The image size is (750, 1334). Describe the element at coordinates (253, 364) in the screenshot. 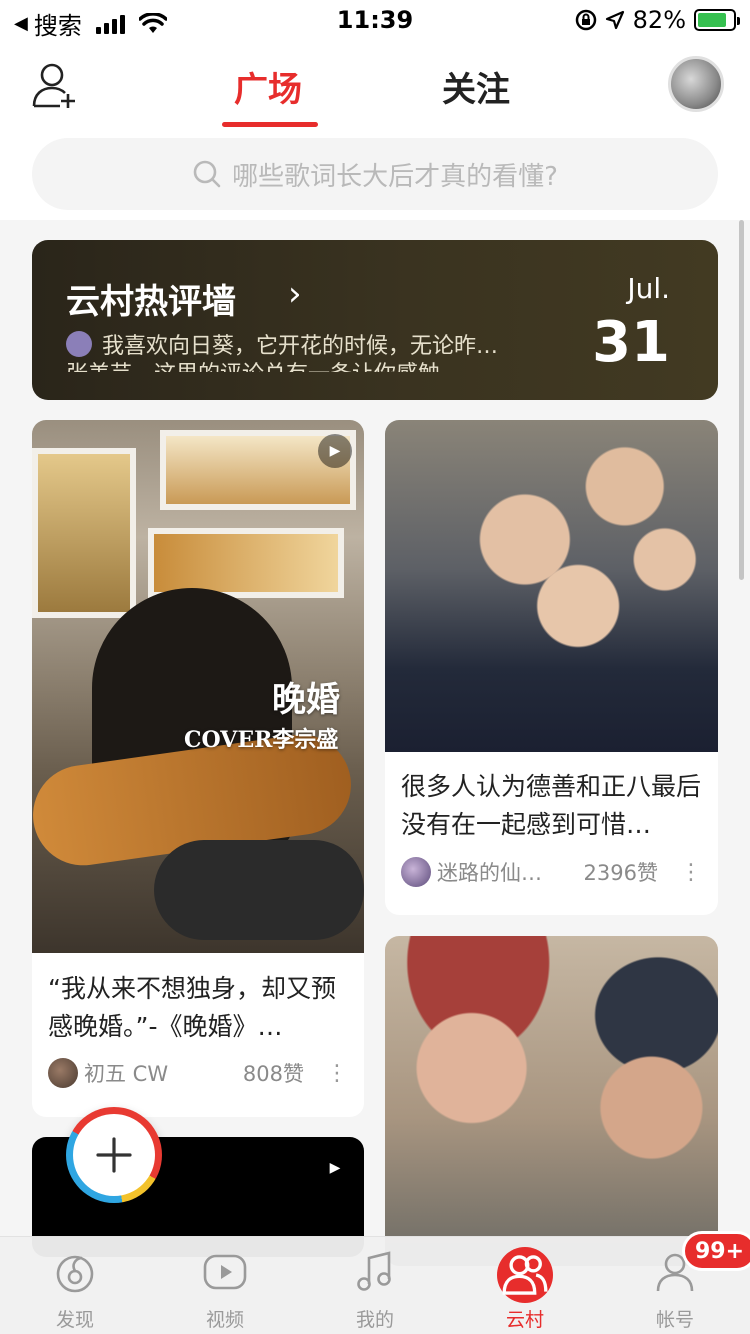

I see `banner-comment-line-2: 张美芸 这里的评论总有一条让你感触` at that location.